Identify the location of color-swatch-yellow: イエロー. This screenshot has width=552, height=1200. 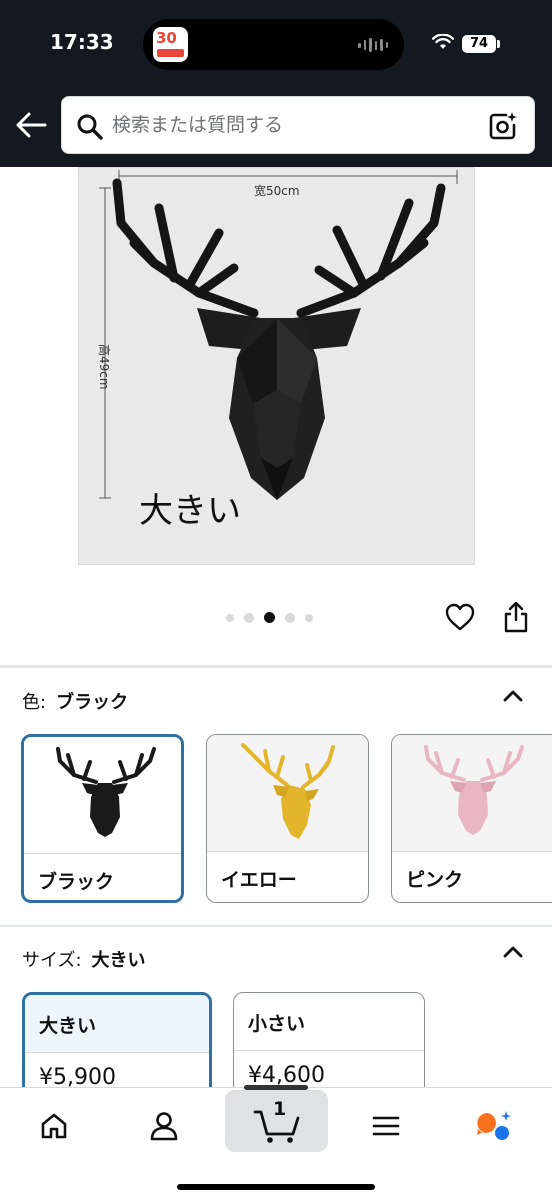
(287, 818).